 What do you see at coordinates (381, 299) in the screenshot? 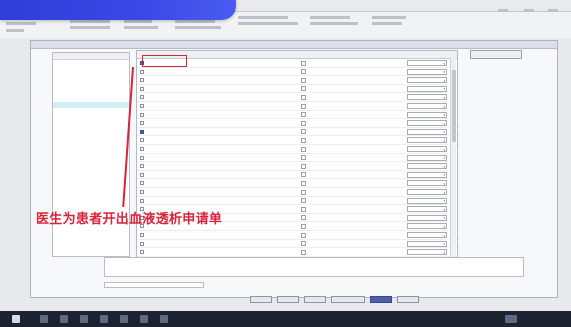
I see `confirm-button` at bounding box center [381, 299].